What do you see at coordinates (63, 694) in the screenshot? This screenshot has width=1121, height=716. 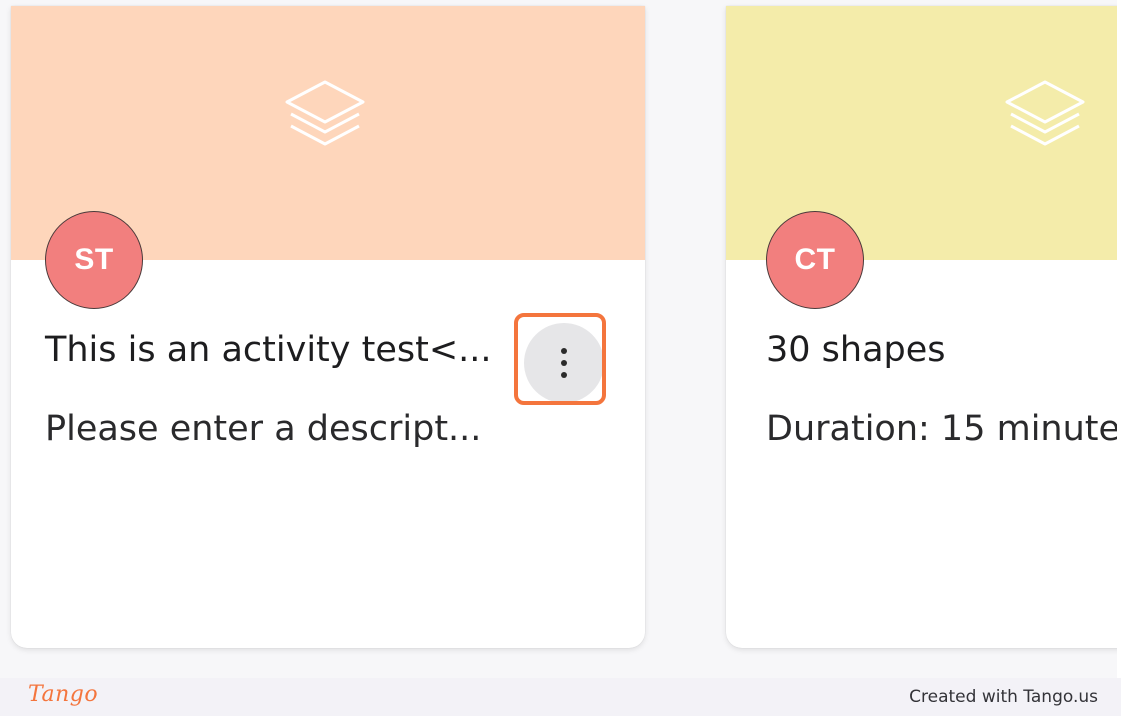 I see `tango-logo: Tango` at bounding box center [63, 694].